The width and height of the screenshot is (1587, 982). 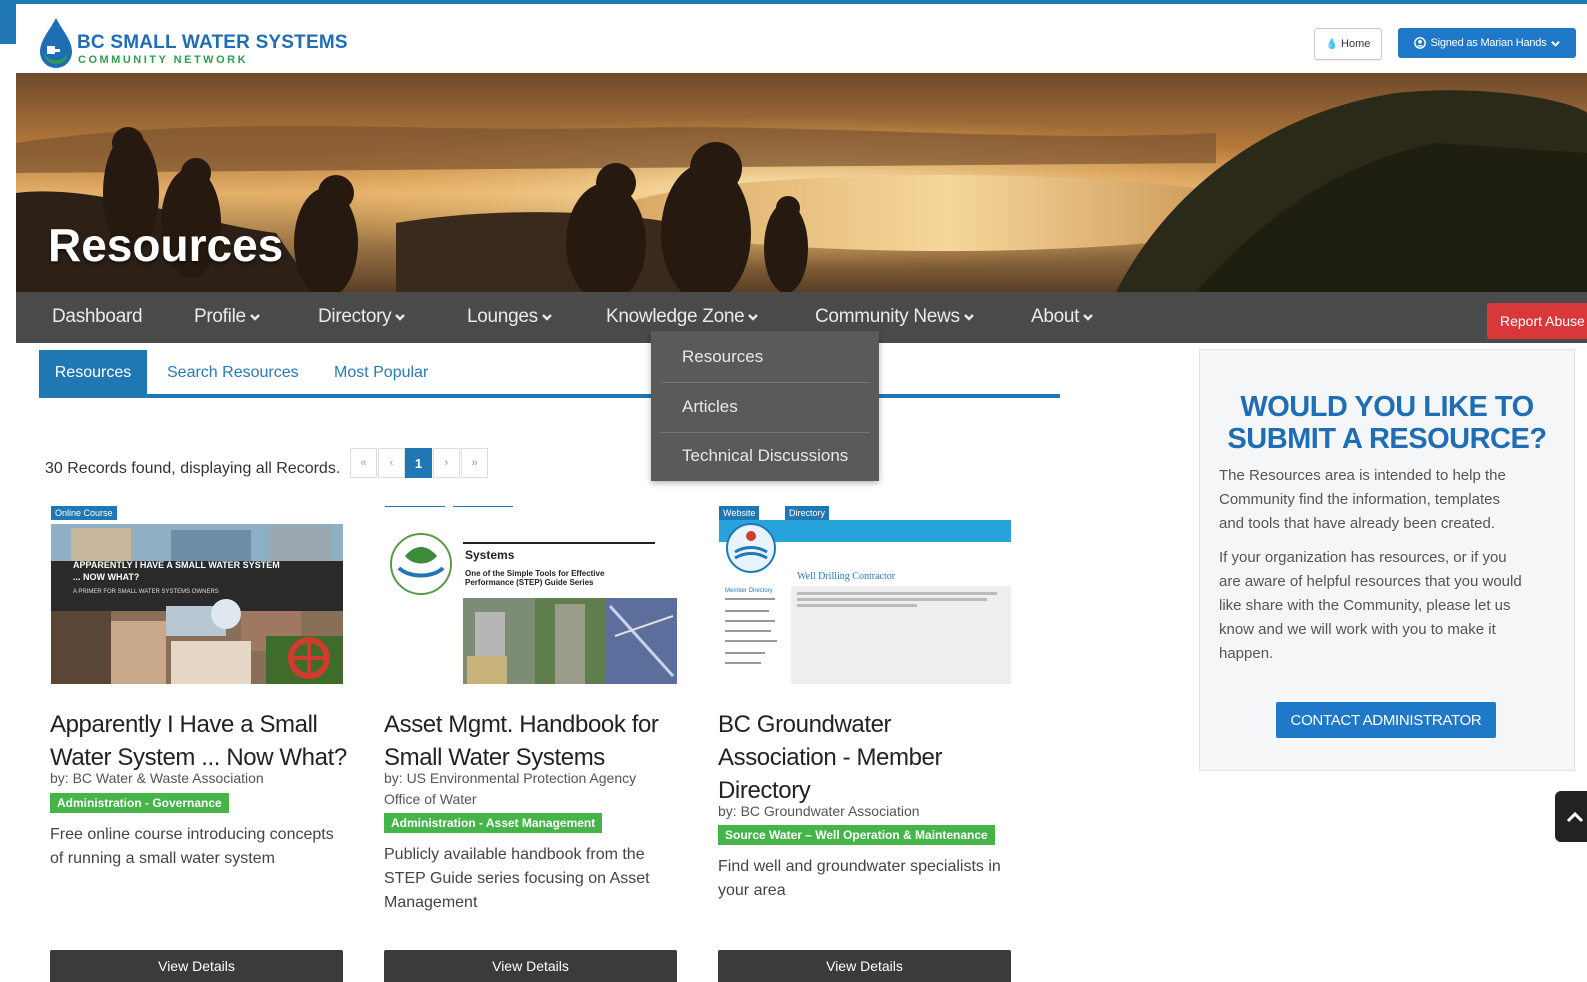 I want to click on dropdown-item-resources: Resources, so click(x=722, y=357).